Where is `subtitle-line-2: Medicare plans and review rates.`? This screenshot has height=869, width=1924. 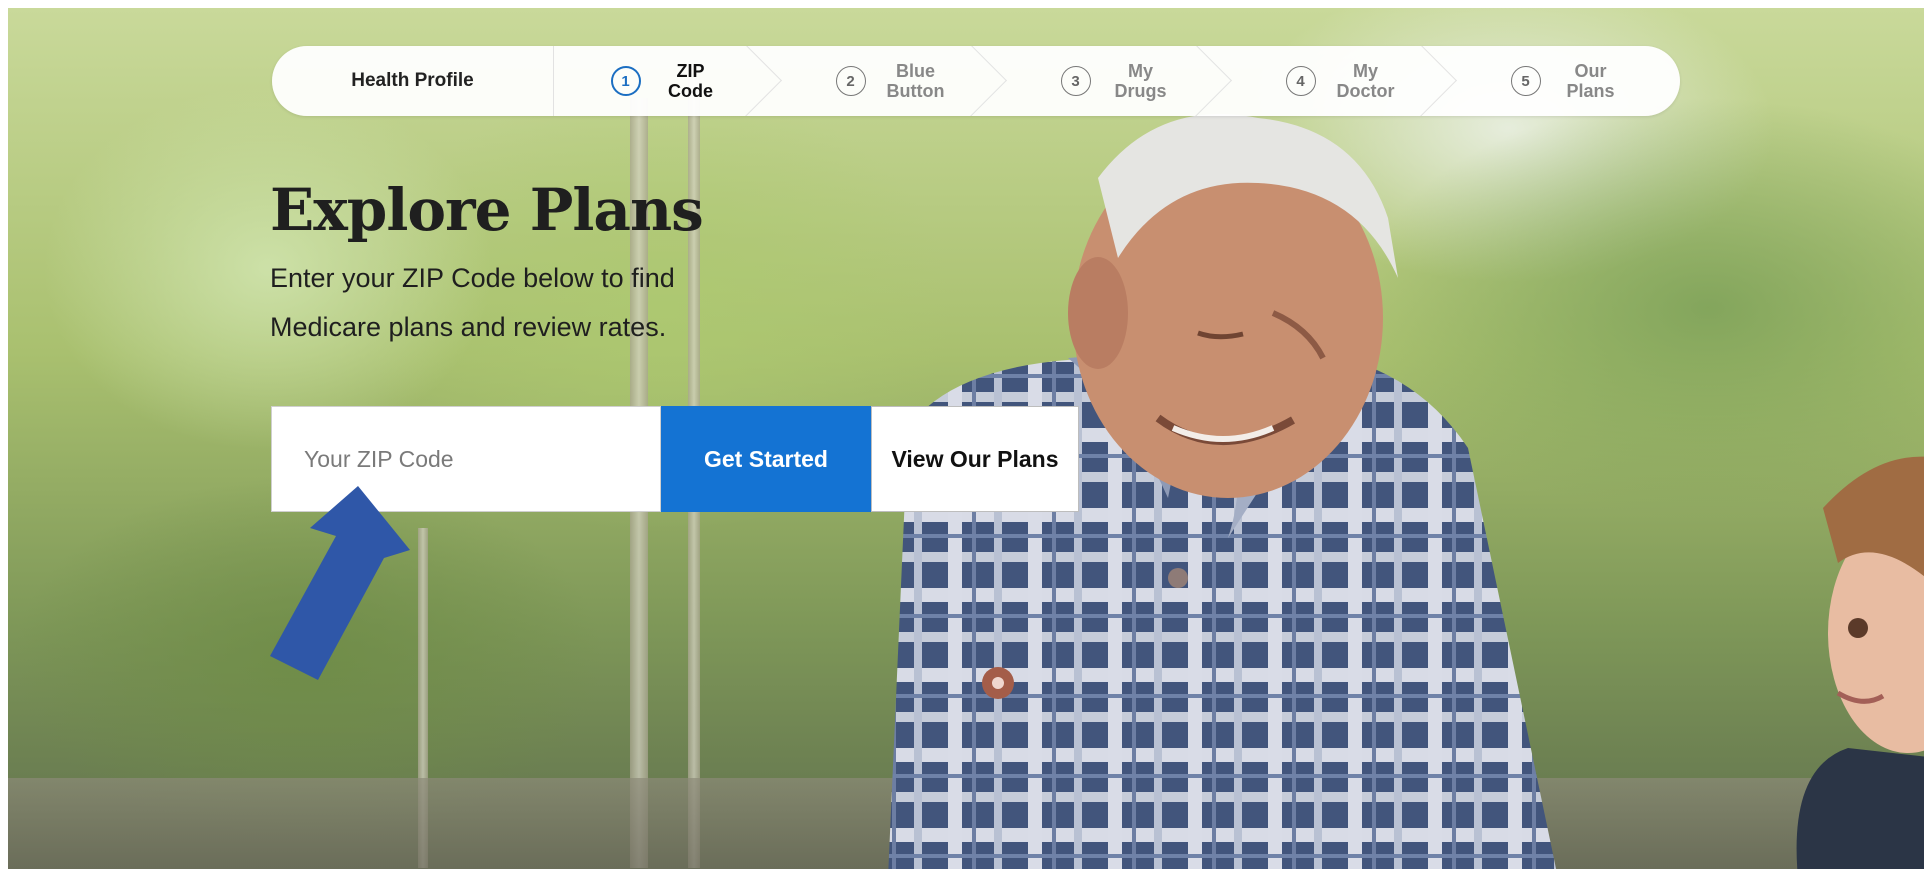 subtitle-line-2: Medicare plans and review rates. is located at coordinates (468, 327).